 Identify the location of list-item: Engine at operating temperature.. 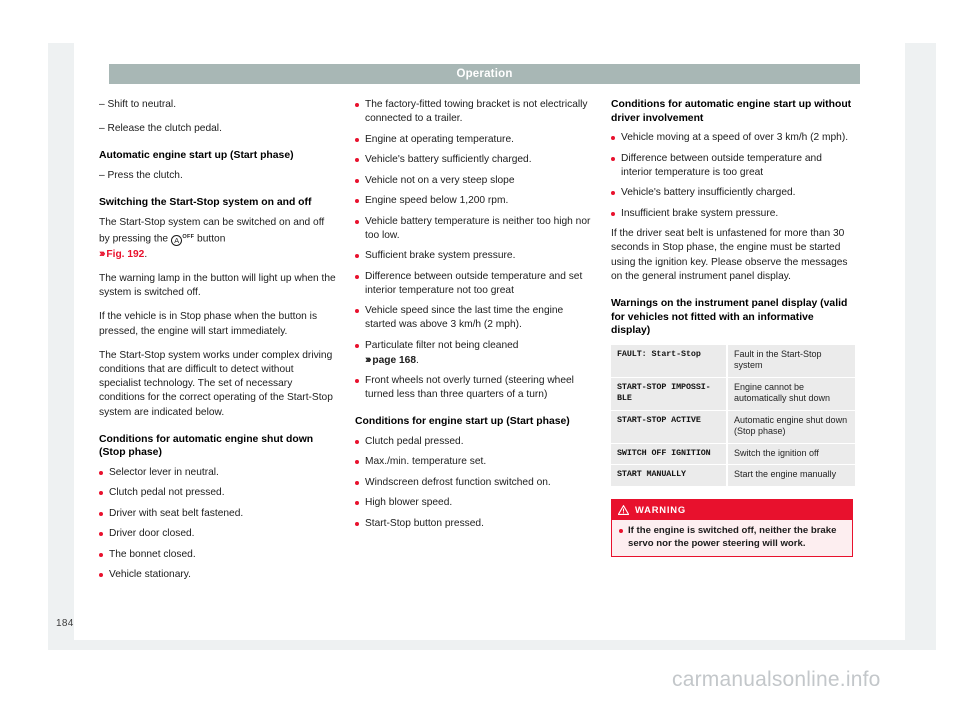
(473, 140).